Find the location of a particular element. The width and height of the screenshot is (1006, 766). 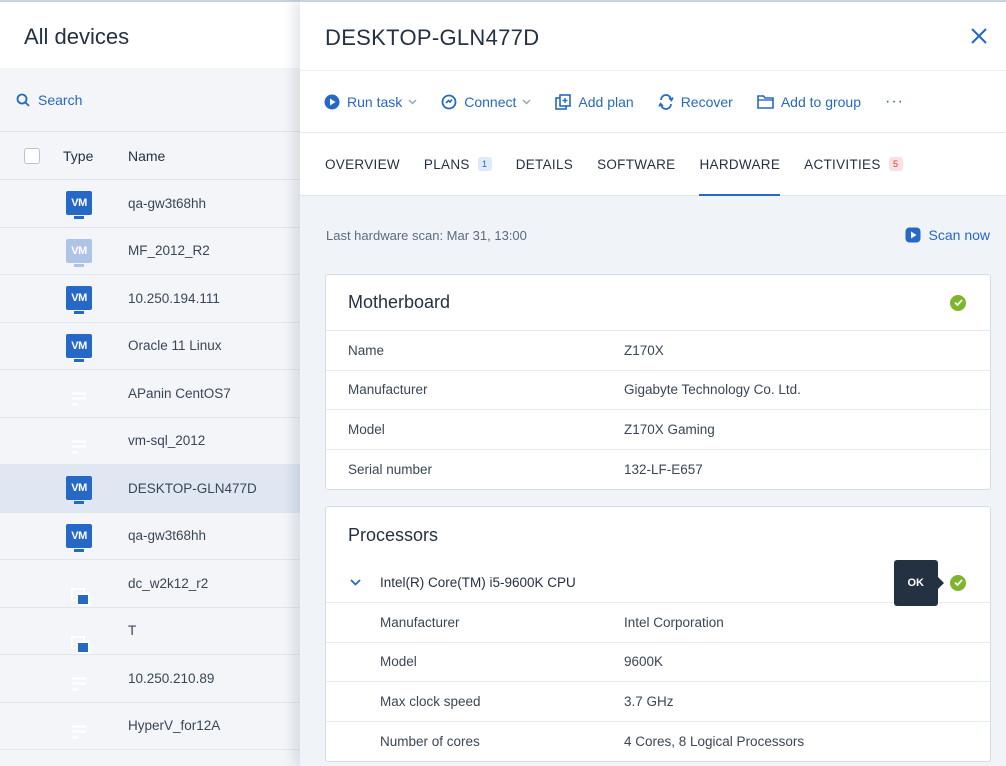

property-row: Model 9600K is located at coordinates (658, 662).